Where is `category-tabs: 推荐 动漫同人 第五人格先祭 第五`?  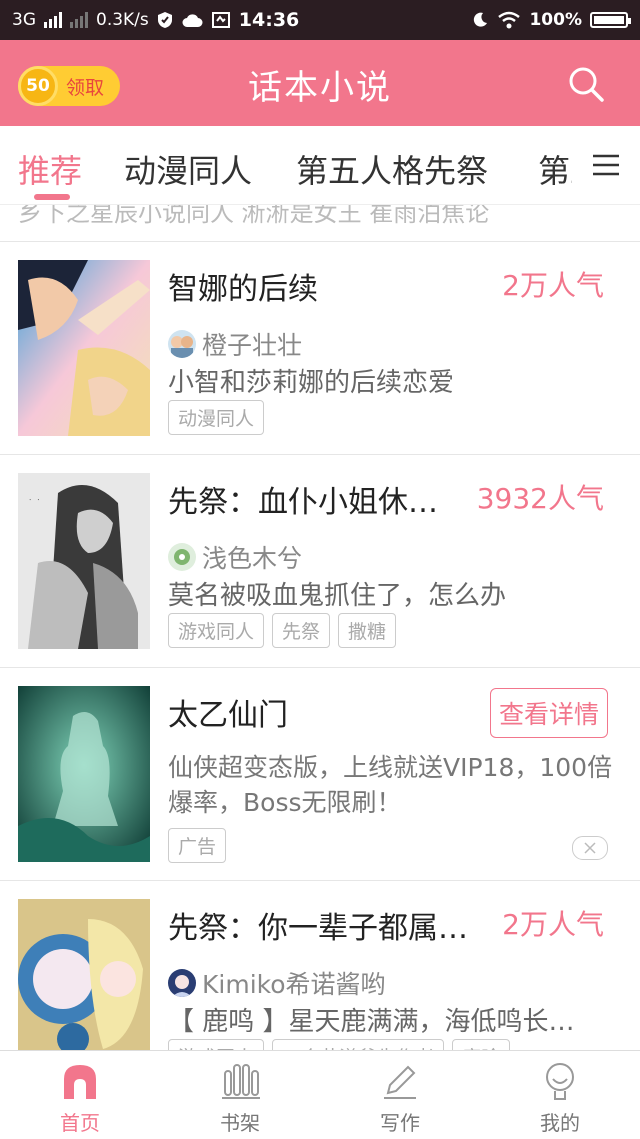
category-tabs: 推荐 动漫同人 第五人格先祭 第五 is located at coordinates (320, 165).